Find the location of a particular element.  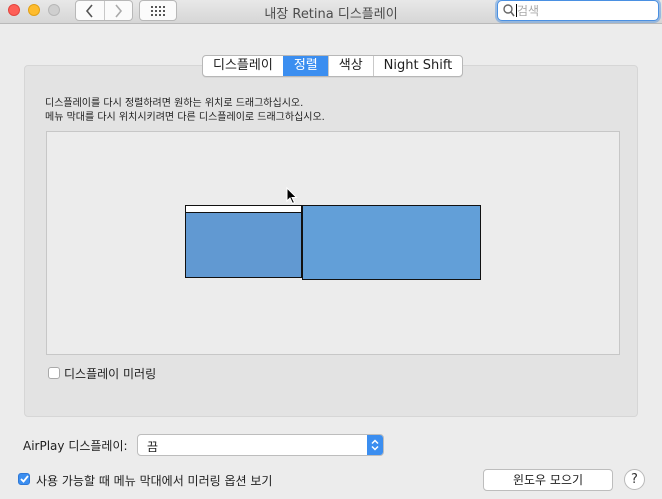

show-mirroring-options-checkbox is located at coordinates (24, 479).